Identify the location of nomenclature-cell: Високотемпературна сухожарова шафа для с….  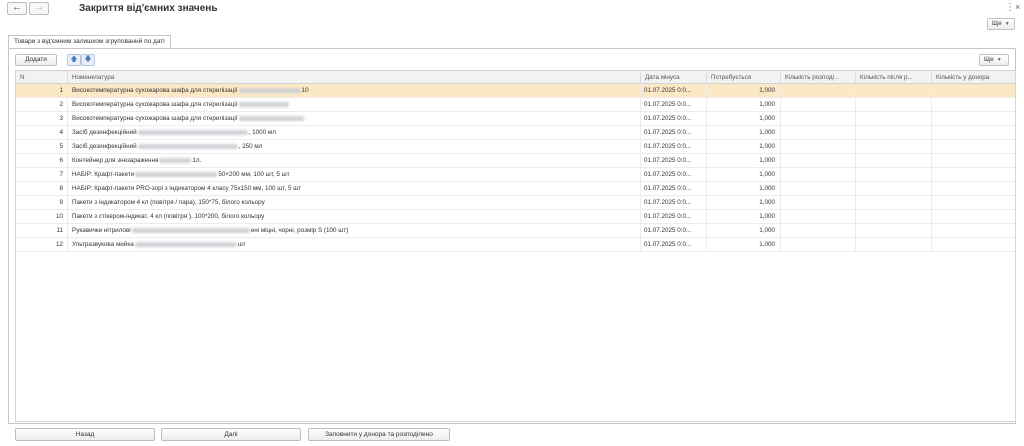
(354, 91).